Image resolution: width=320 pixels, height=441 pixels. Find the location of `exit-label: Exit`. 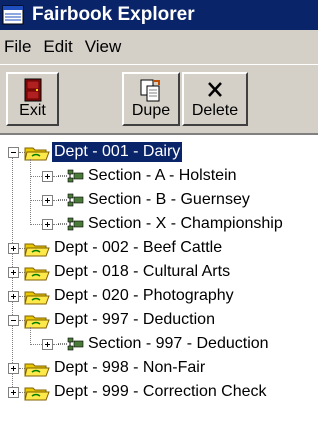

exit-label: Exit is located at coordinates (32, 110).